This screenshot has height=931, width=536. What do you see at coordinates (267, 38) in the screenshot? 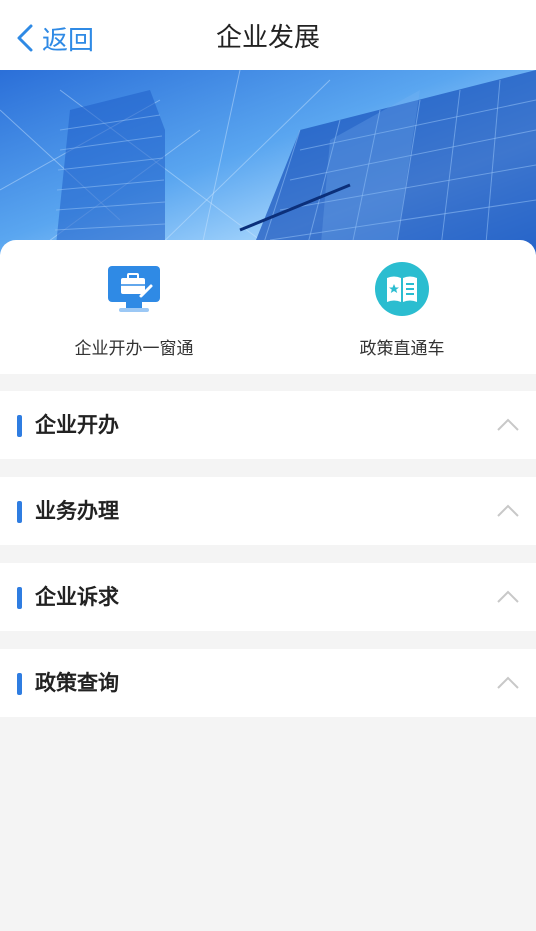
I see `page-title: 企业发展` at bounding box center [267, 38].